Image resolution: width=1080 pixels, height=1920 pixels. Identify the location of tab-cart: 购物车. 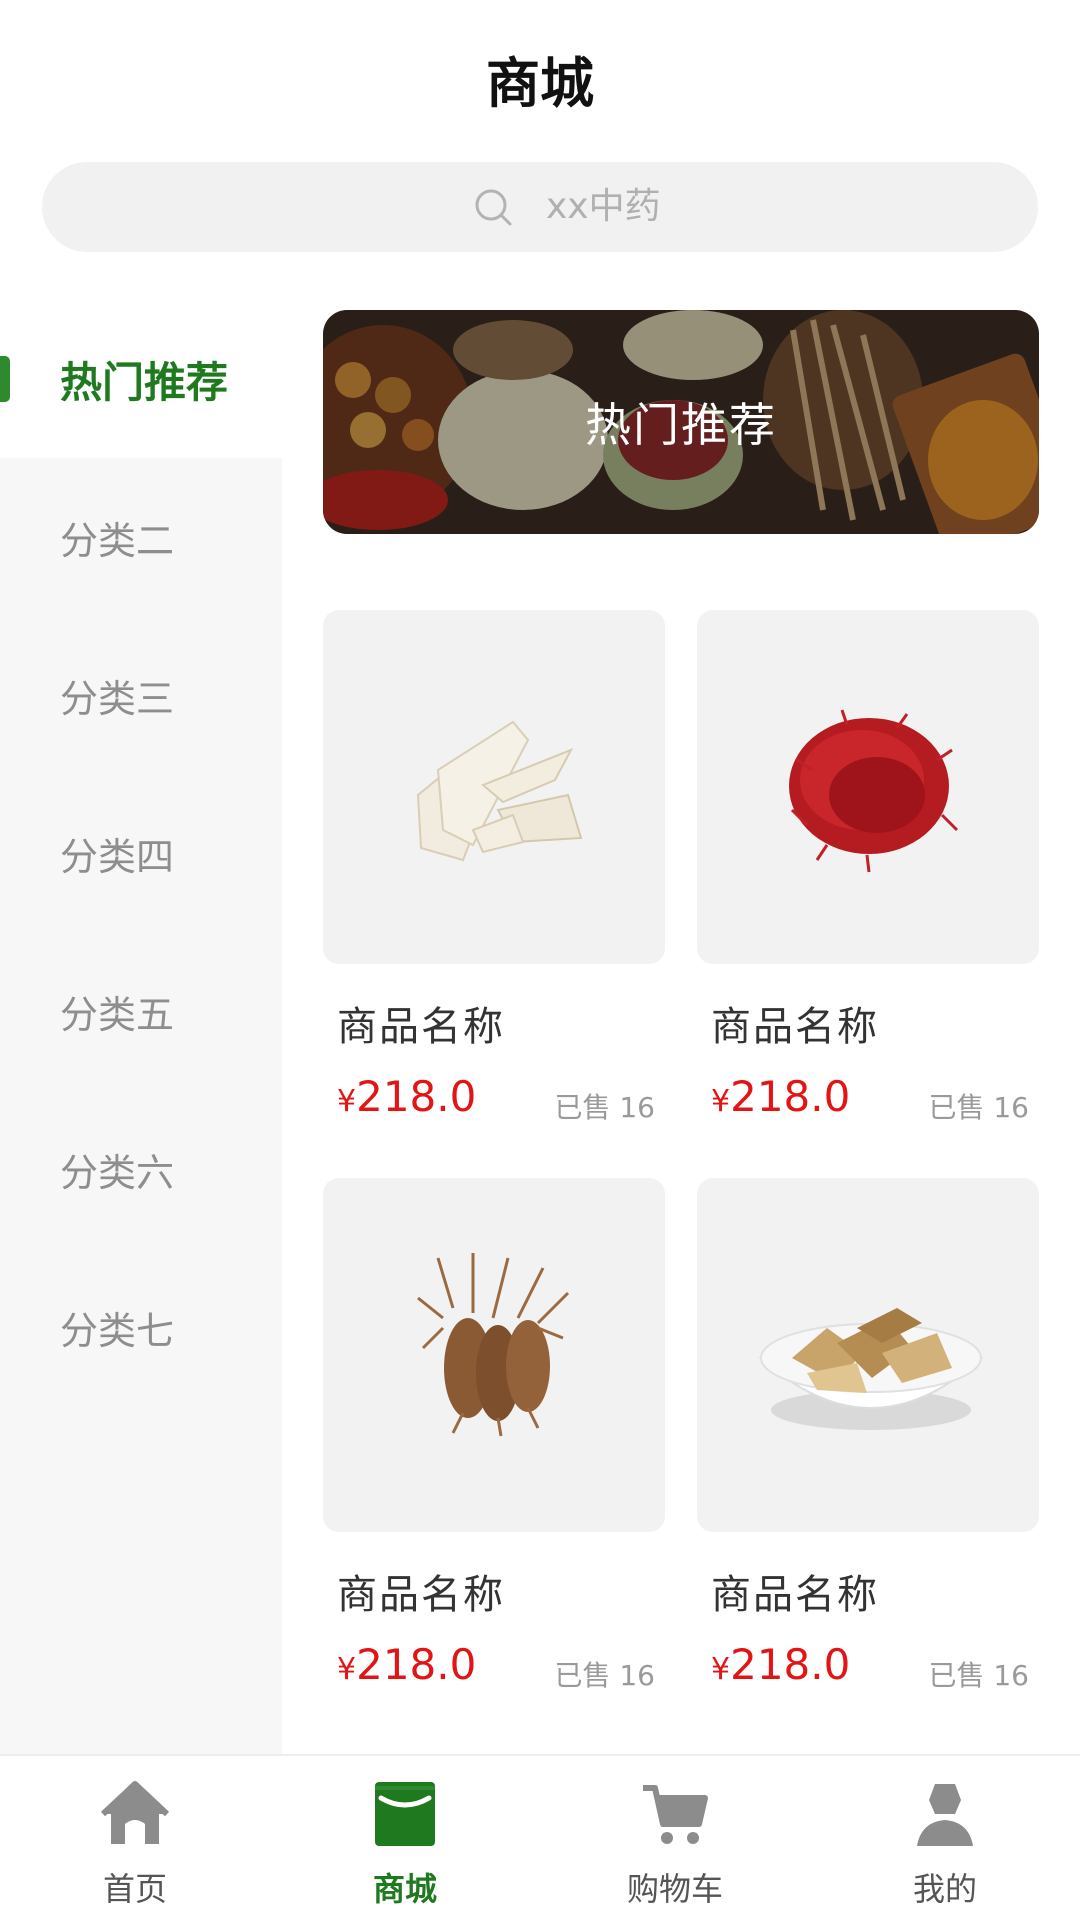
(675, 1838).